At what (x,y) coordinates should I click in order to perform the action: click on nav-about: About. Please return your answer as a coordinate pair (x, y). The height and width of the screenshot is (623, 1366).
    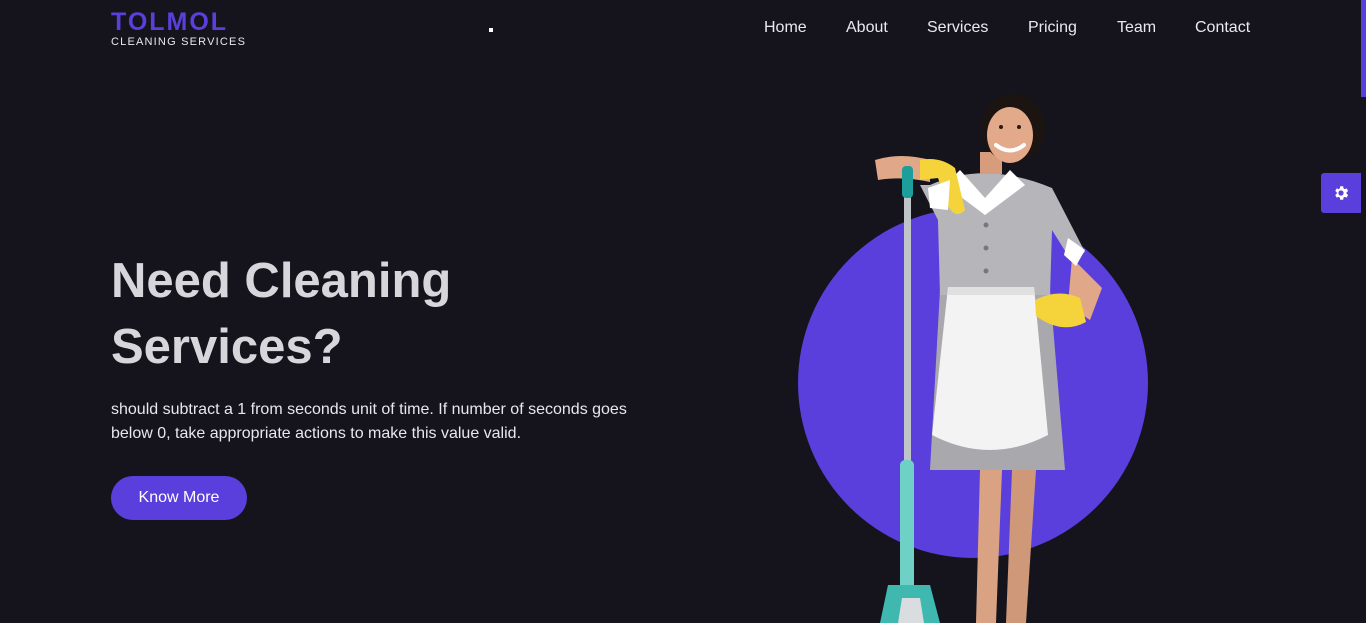
    Looking at the image, I should click on (867, 28).